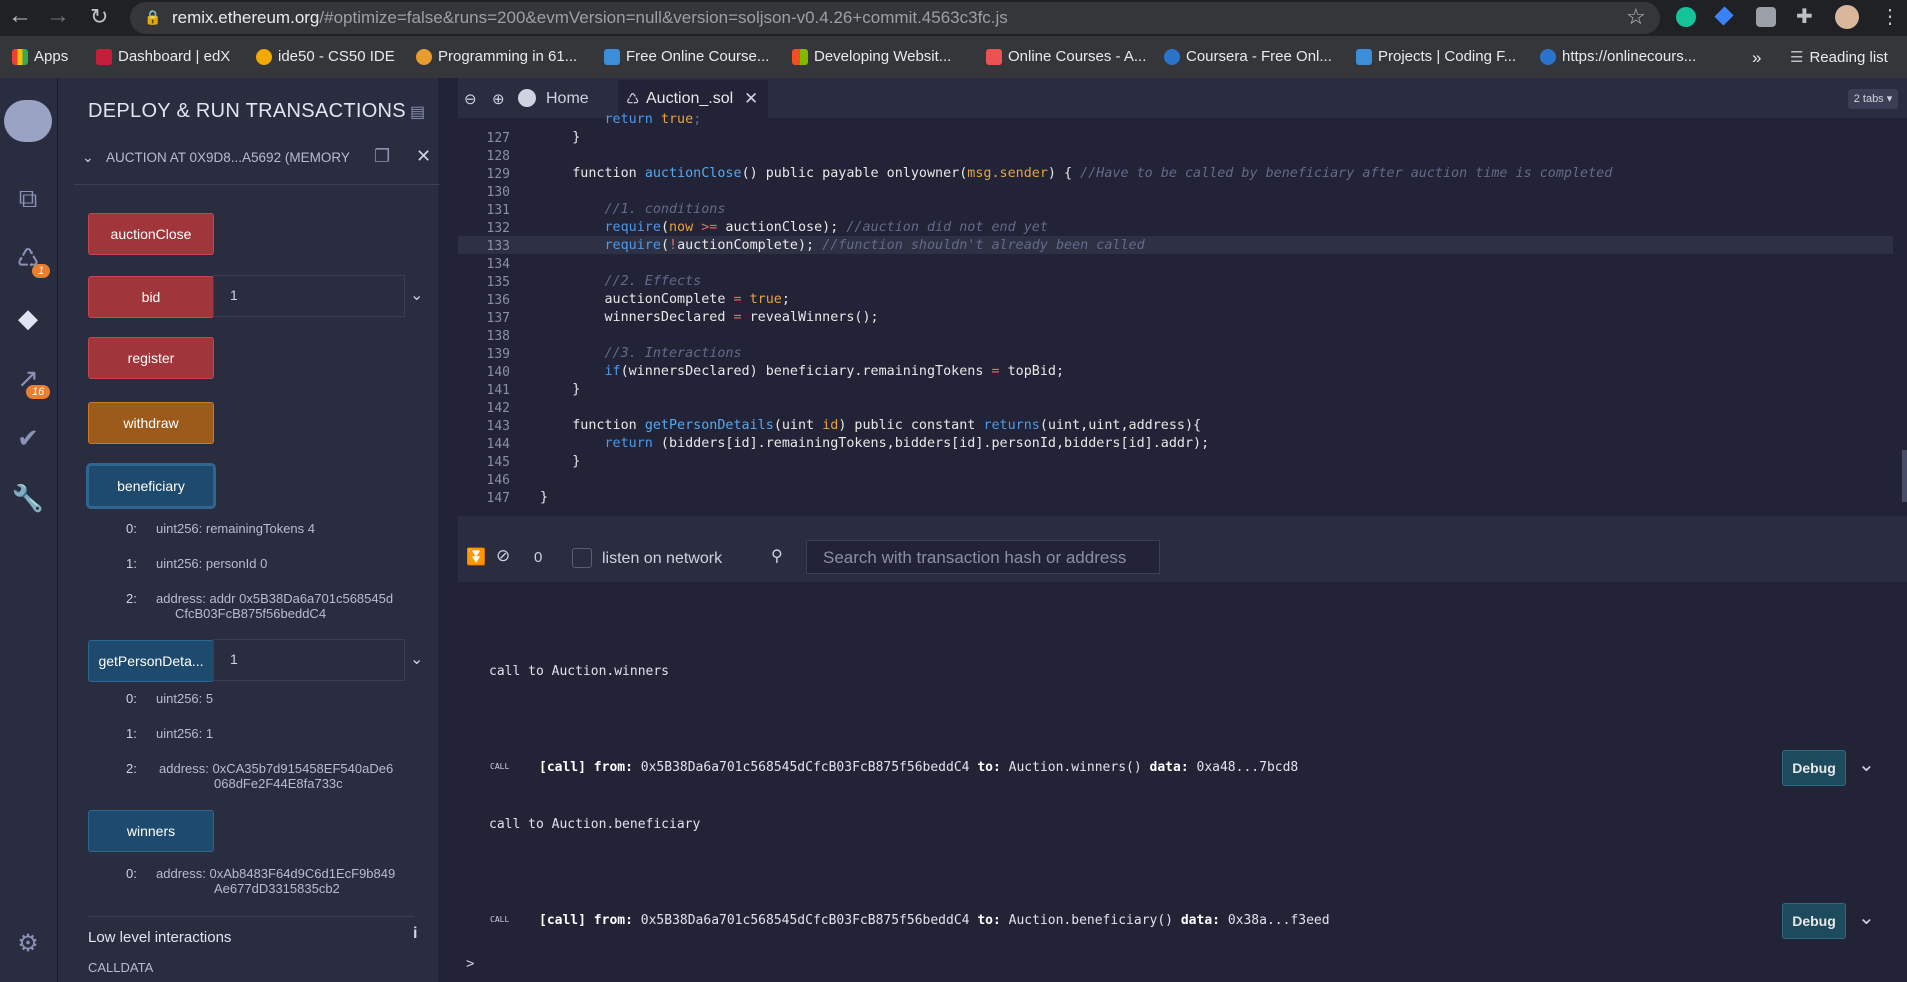 This screenshot has width=1907, height=982. I want to click on profile-avatar, so click(1847, 17).